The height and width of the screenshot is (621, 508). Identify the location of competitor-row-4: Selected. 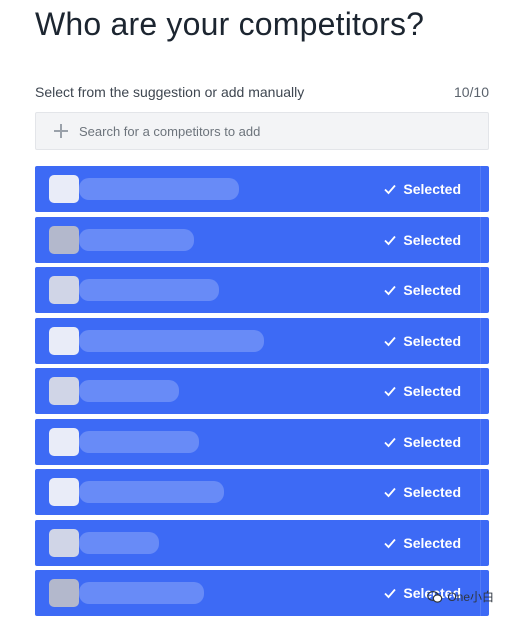
(262, 340).